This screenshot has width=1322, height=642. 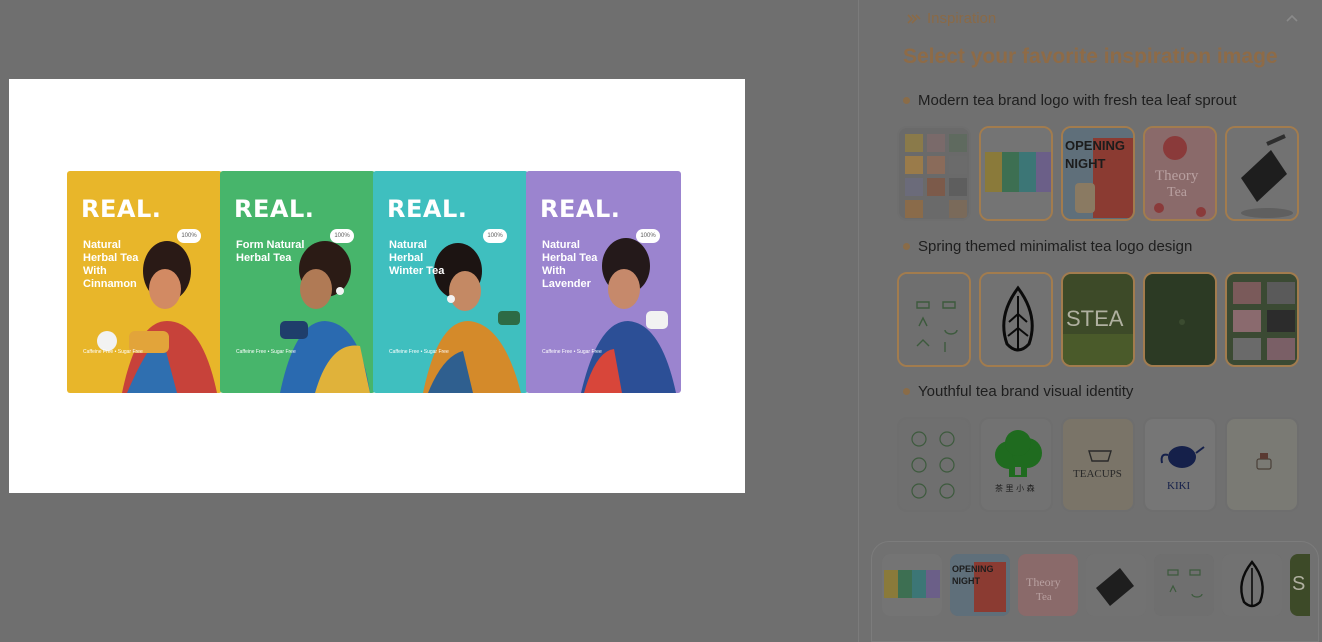 What do you see at coordinates (914, 18) in the screenshot?
I see `sparkle-icon` at bounding box center [914, 18].